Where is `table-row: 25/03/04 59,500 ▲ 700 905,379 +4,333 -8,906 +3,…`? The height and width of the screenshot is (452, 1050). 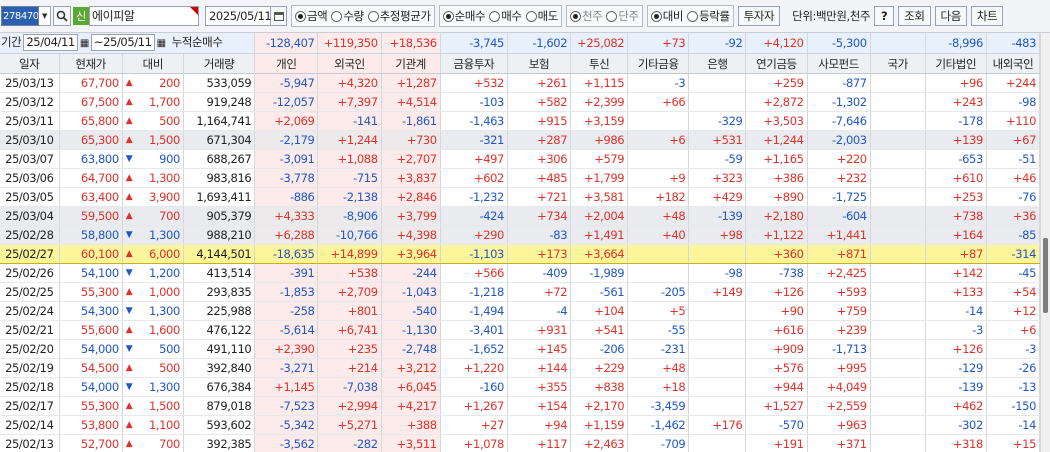
table-row: 25/03/04 59,500 ▲ 700 905,379 +4,333 -8,906 +3,… is located at coordinates (520, 216).